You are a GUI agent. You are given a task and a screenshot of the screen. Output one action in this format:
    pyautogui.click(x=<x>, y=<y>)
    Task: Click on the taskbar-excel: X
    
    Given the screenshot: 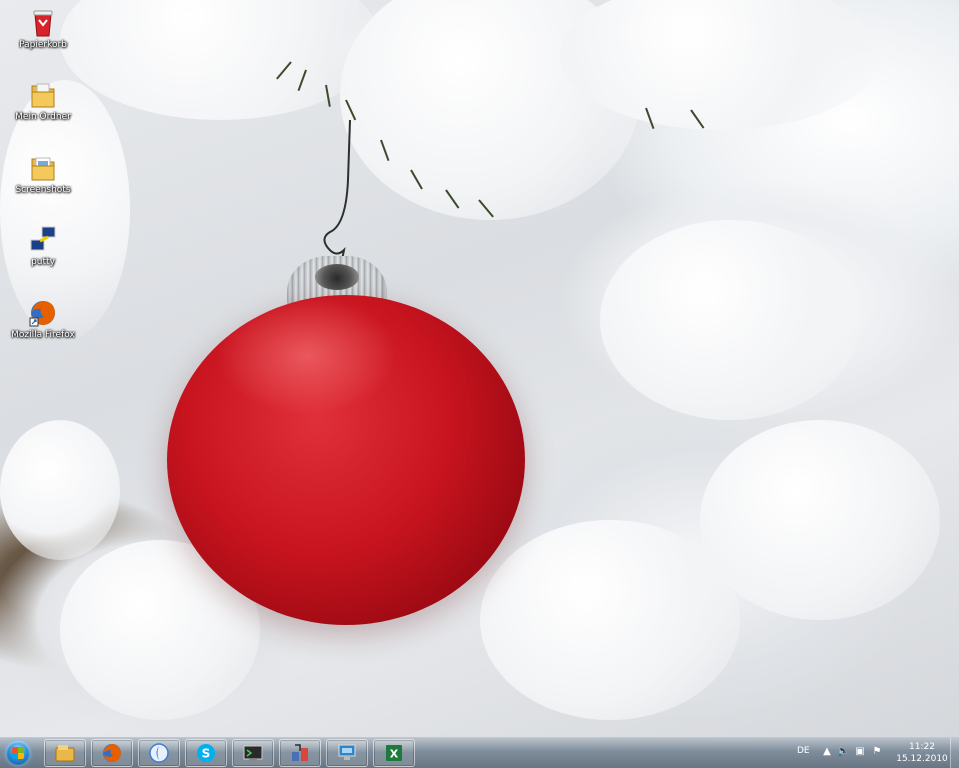 What is the action you would take?
    pyautogui.click(x=394, y=753)
    